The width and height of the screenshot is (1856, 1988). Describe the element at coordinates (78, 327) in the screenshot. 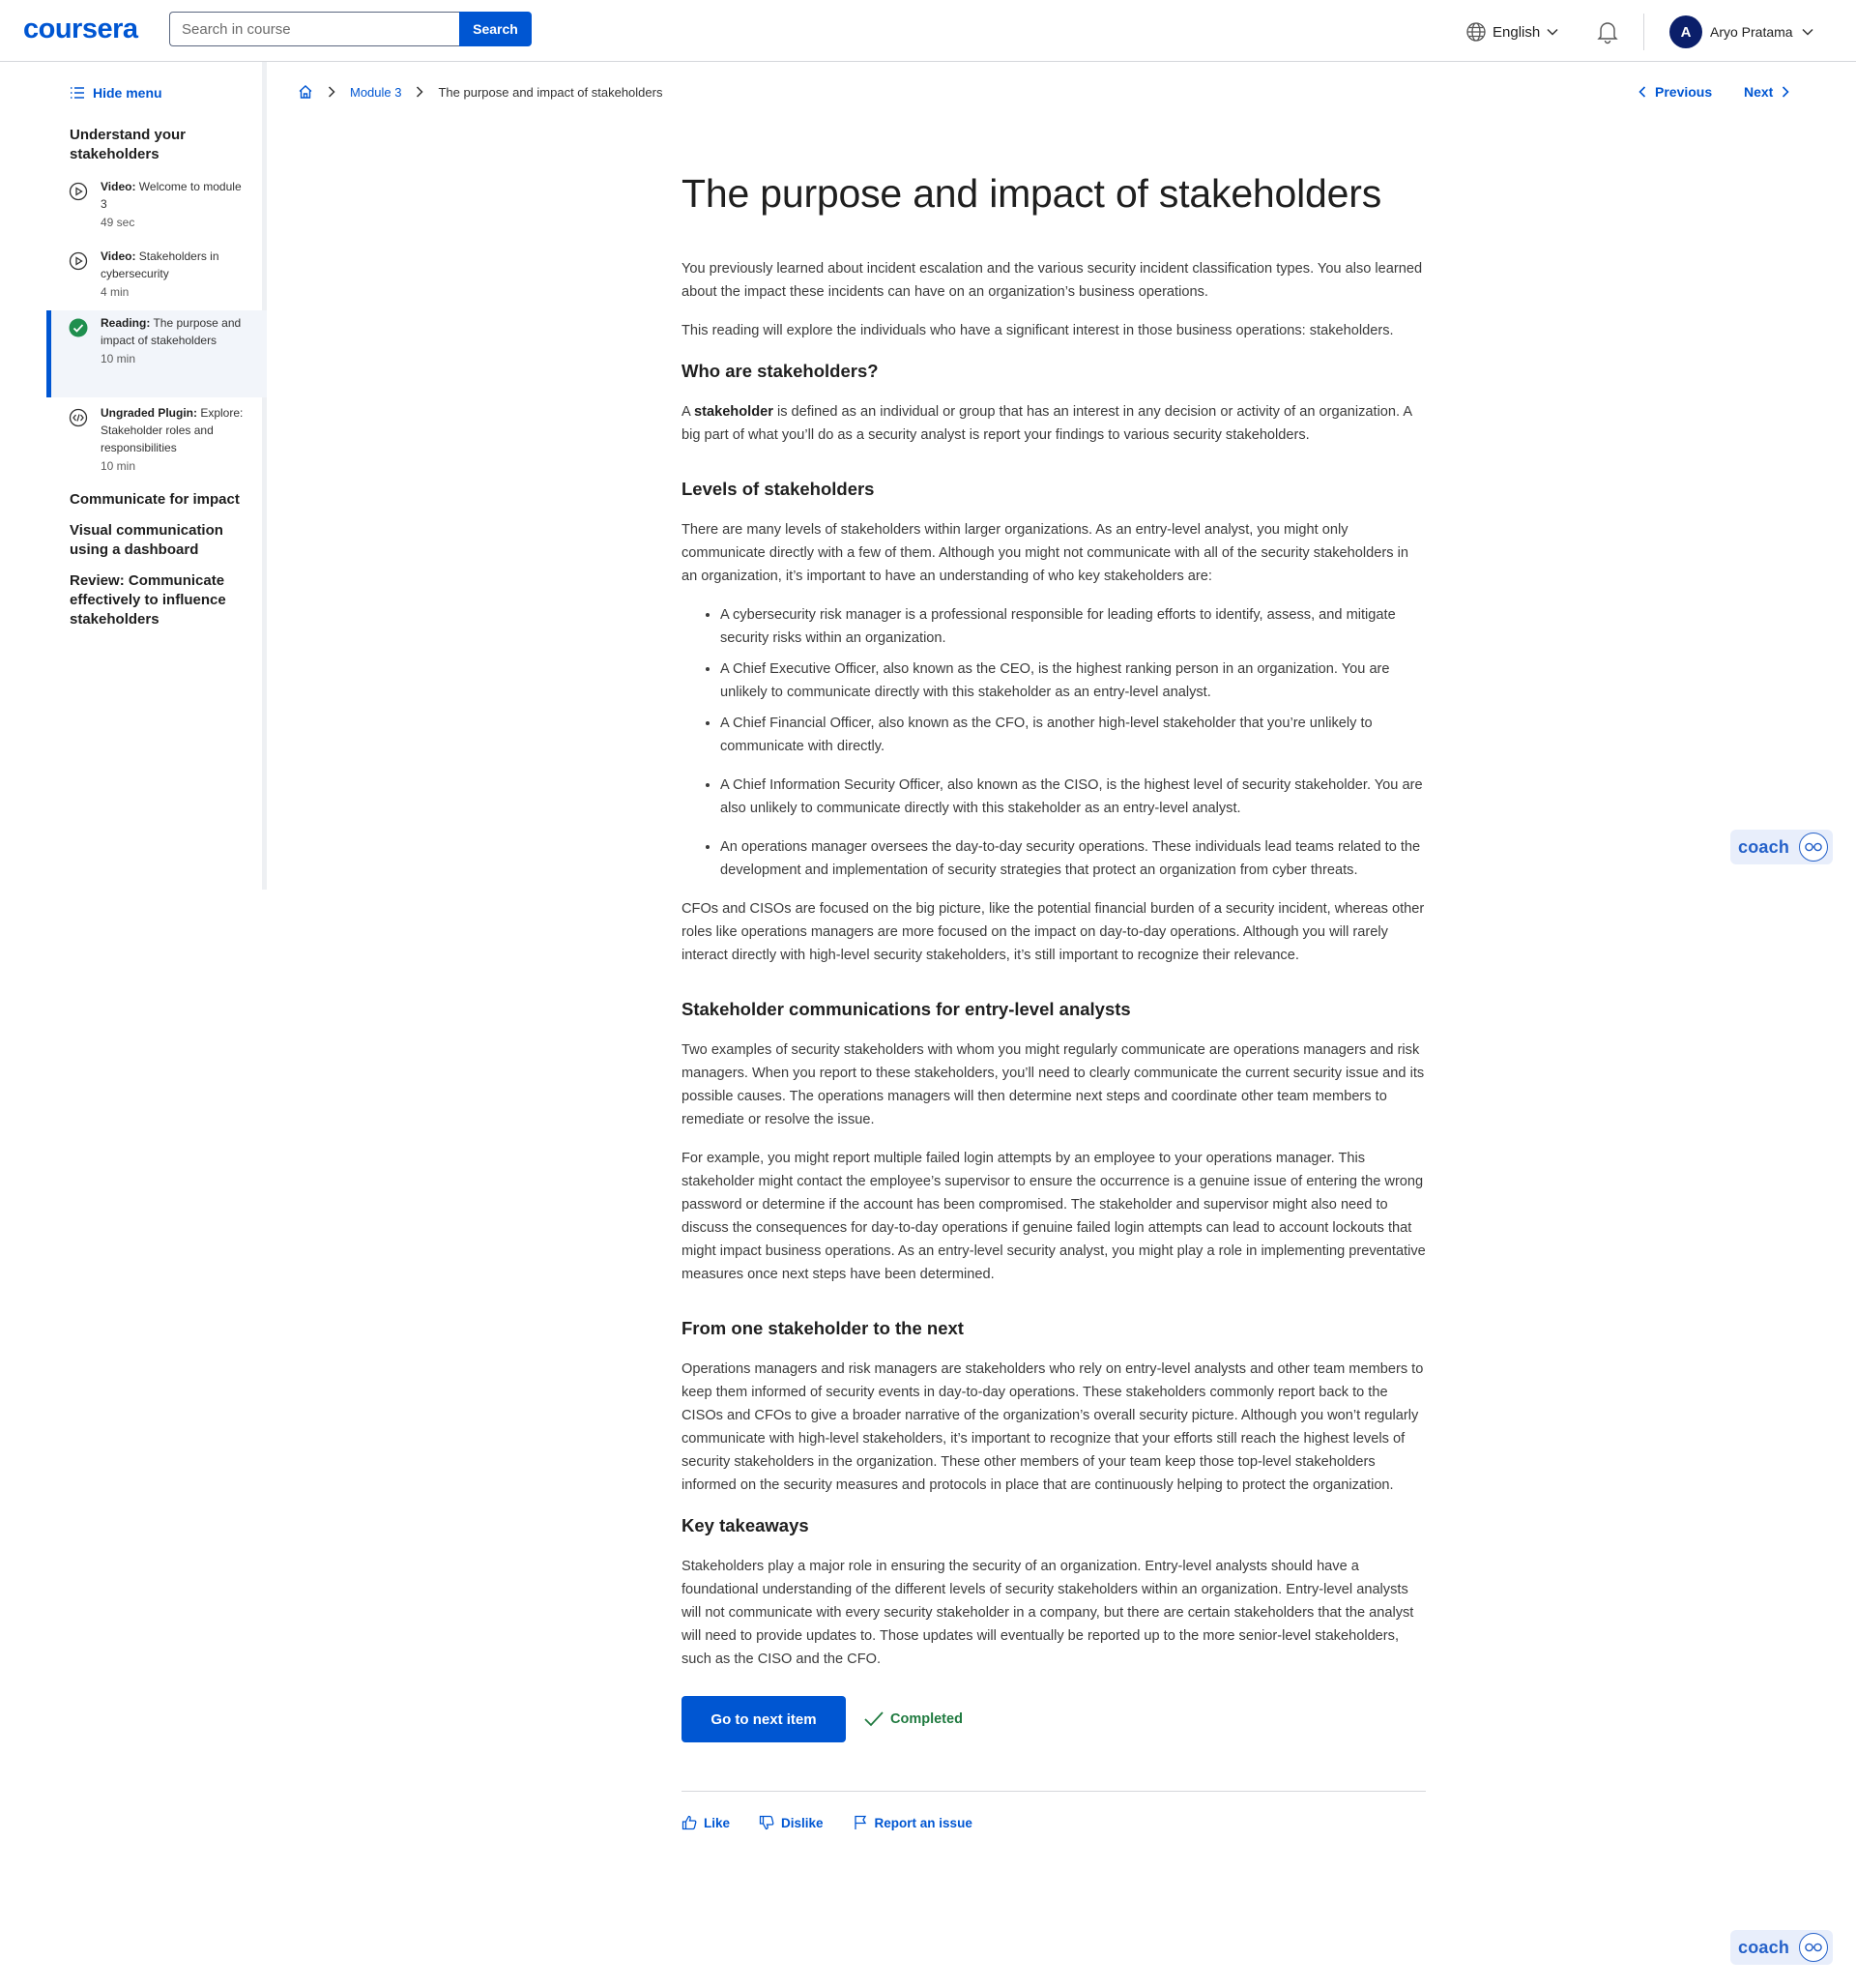

I see `check-circle-icon` at that location.